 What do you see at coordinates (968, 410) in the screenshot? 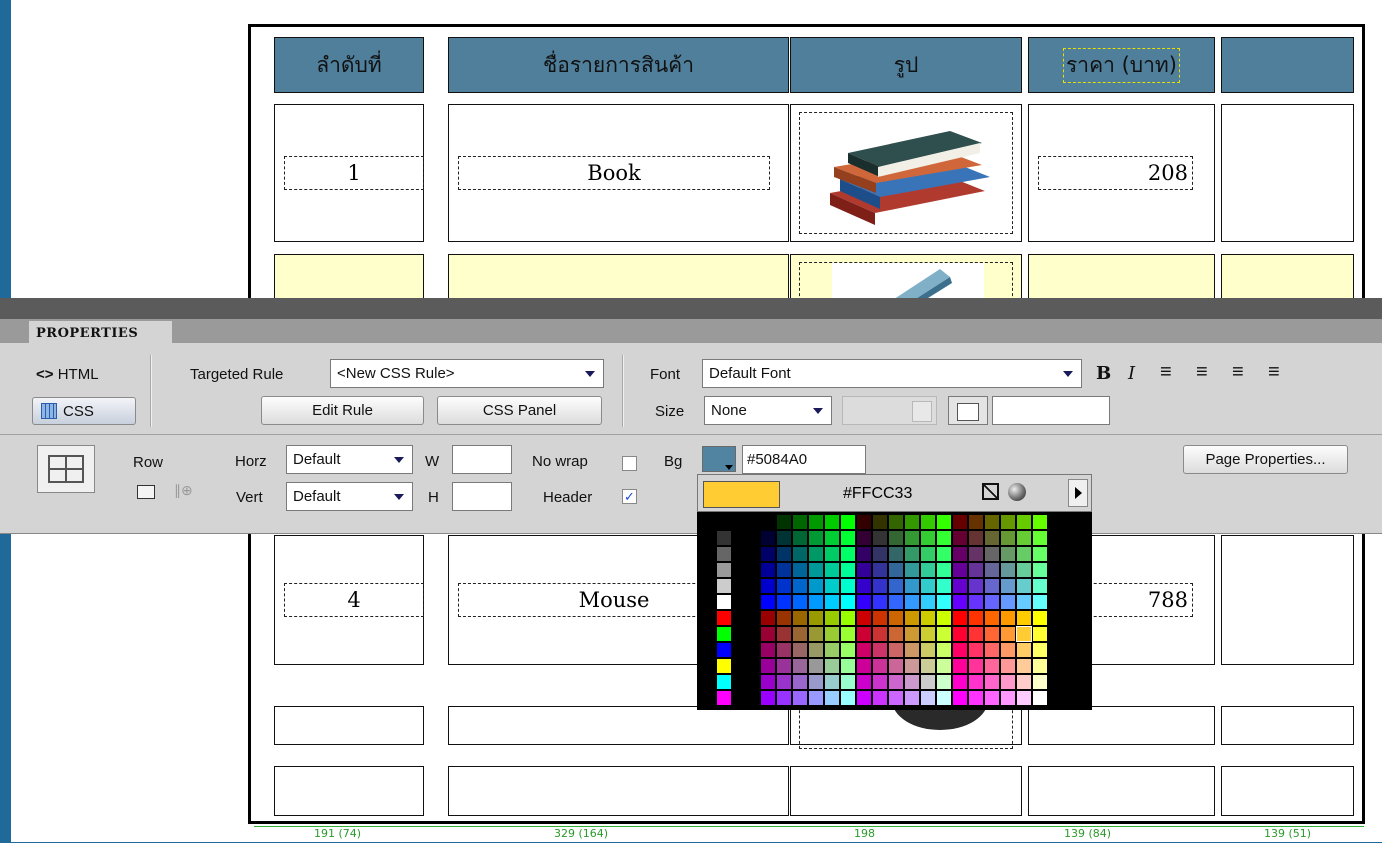
I see `text-color-button` at bounding box center [968, 410].